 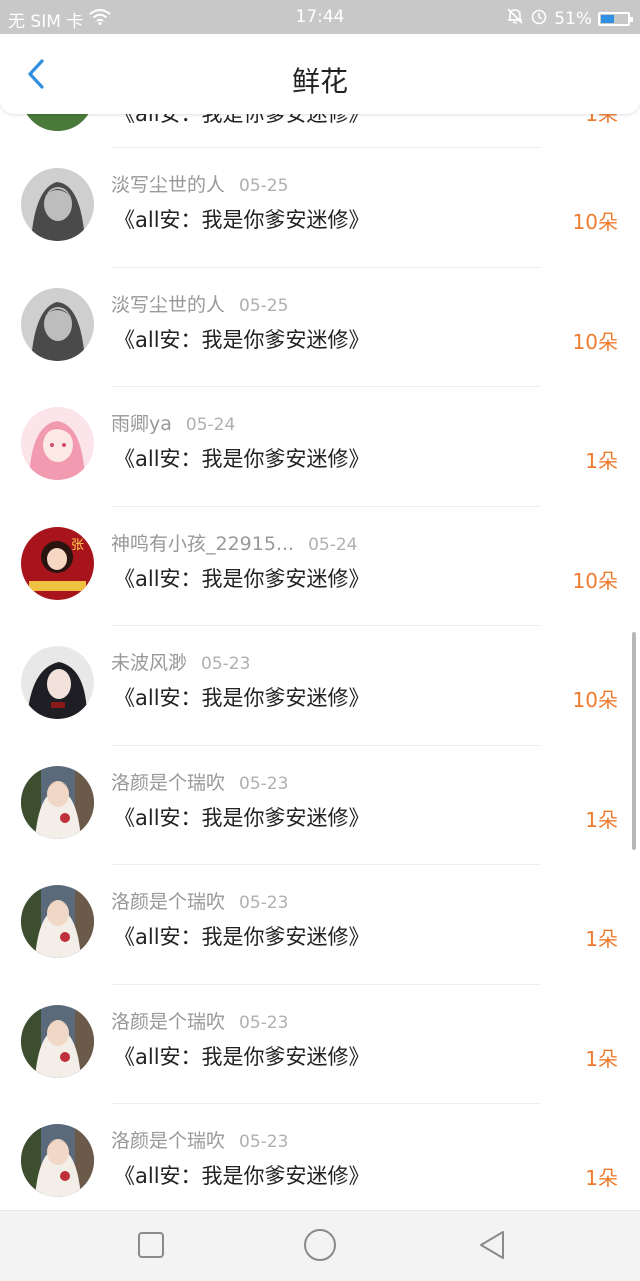 I want to click on status-bar-right: 51%, so click(x=569, y=18).